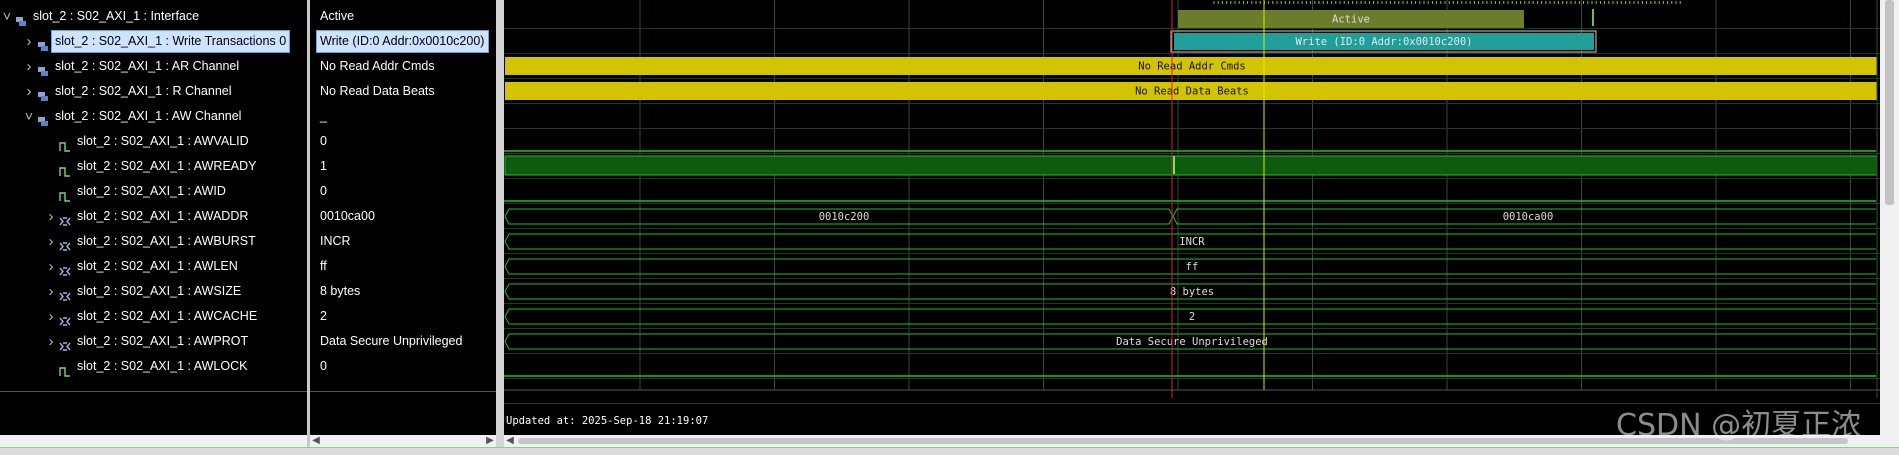  Describe the element at coordinates (153, 366) in the screenshot. I see `signal-row: slot_2 : S02_AXI_1 : AWLOCK` at that location.